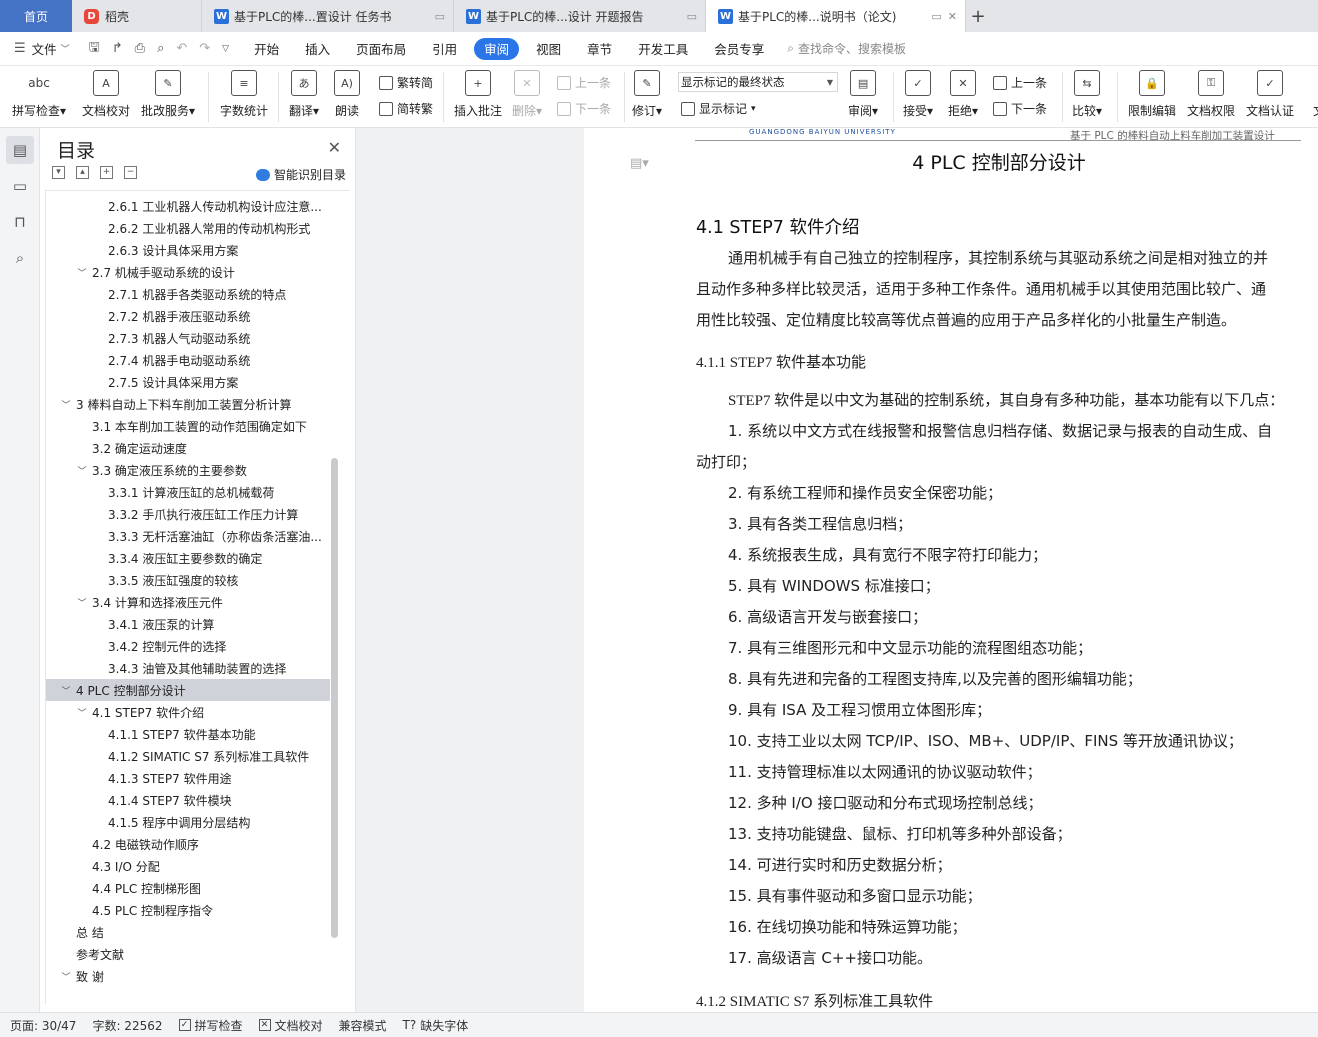 The height and width of the screenshot is (1037, 1318). I want to click on undo-icon: ↶, so click(181, 48).